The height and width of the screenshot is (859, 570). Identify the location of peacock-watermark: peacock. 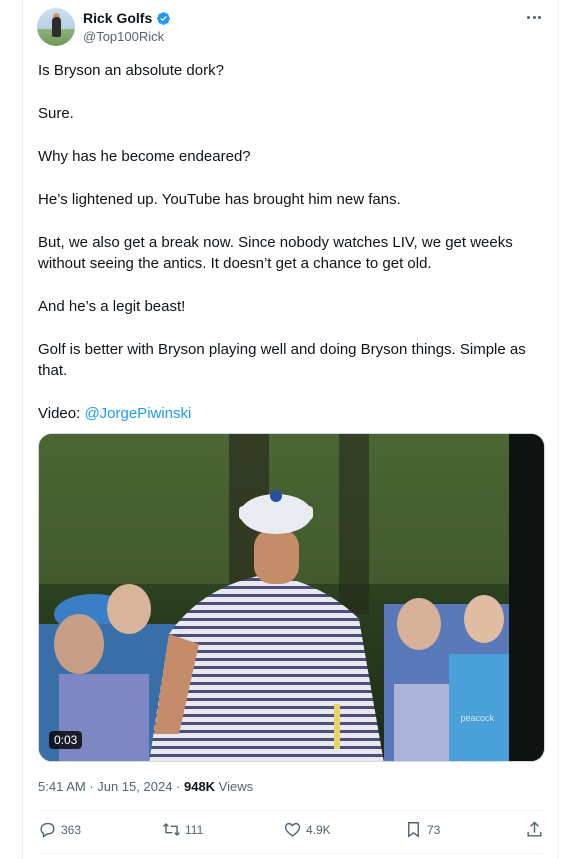
(477, 718).